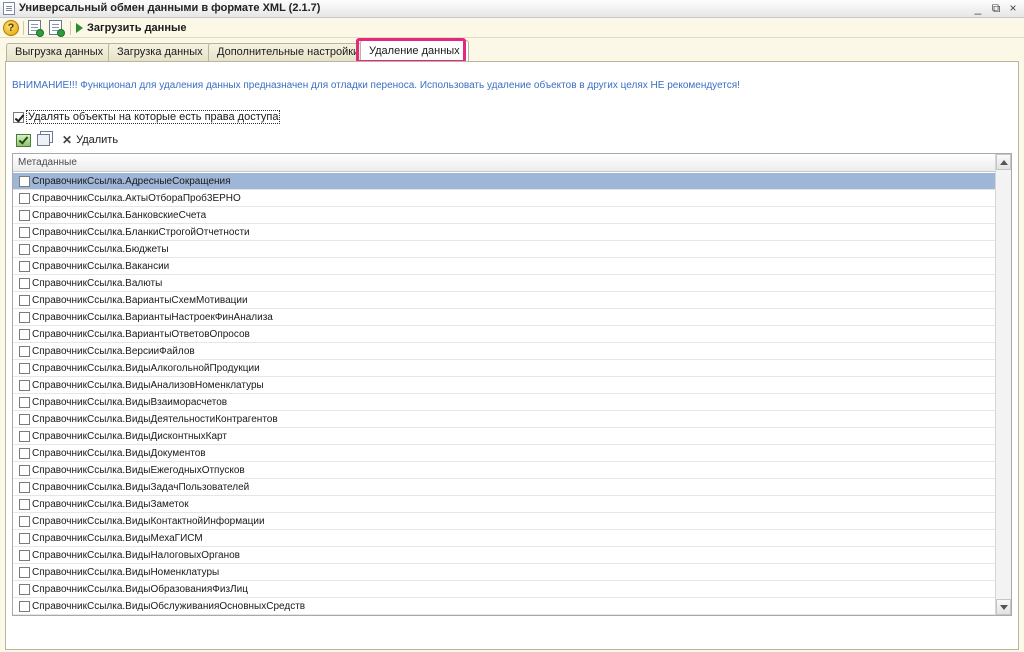 Image resolution: width=1024 pixels, height=652 pixels. What do you see at coordinates (996, 8) in the screenshot?
I see `restore-button: ⧉` at bounding box center [996, 8].